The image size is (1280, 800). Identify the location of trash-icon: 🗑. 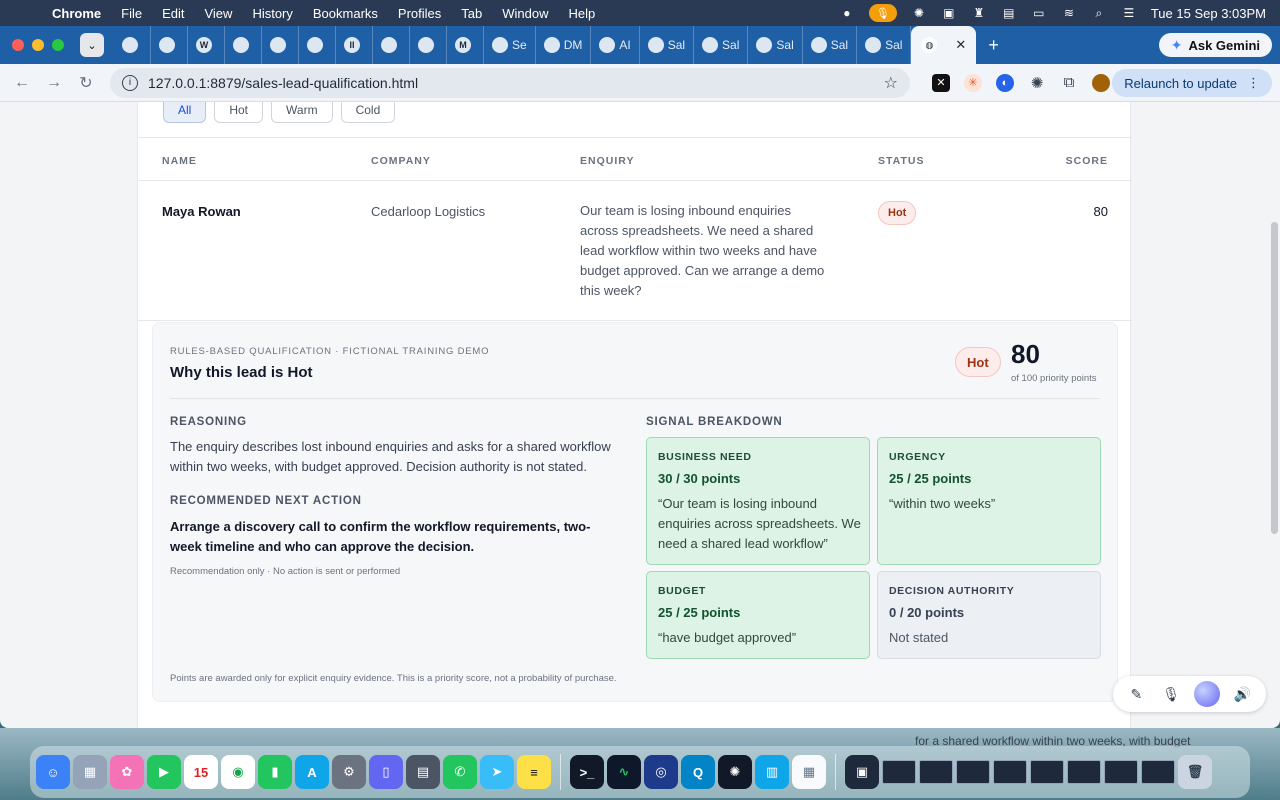
(1195, 772).